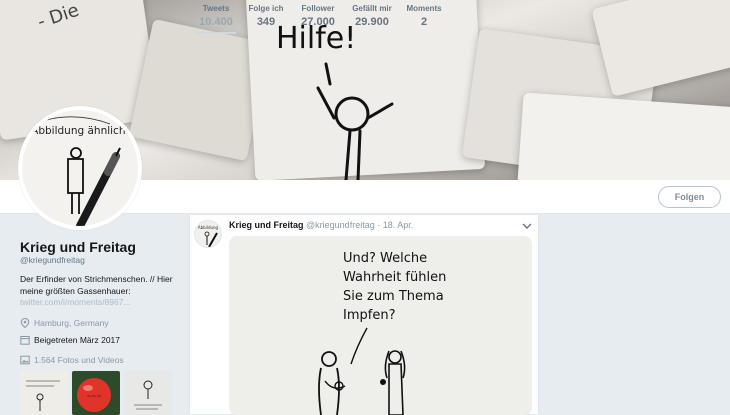  I want to click on tab-moments: Moments 2, so click(424, 16).